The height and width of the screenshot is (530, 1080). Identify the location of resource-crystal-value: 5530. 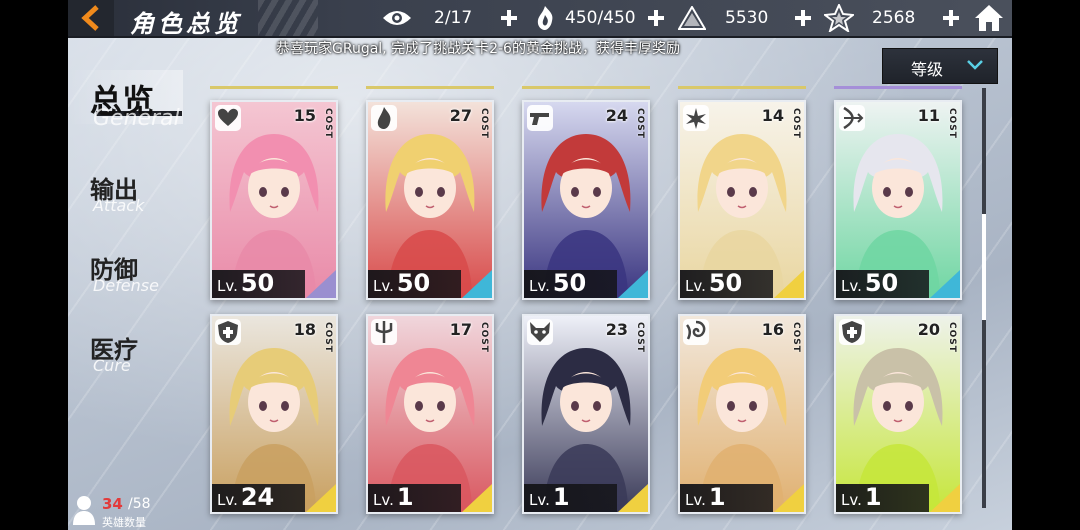
(747, 18).